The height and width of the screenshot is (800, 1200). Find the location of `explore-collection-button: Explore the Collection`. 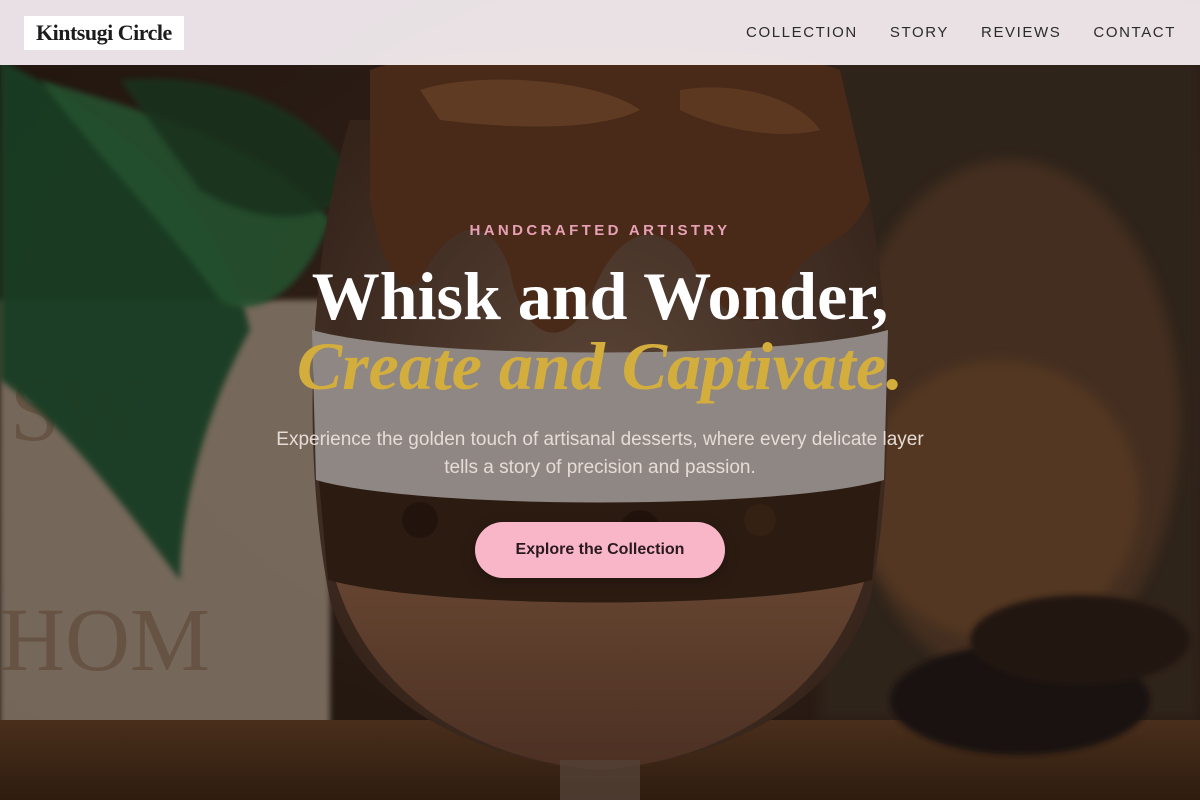

explore-collection-button: Explore the Collection is located at coordinates (600, 550).